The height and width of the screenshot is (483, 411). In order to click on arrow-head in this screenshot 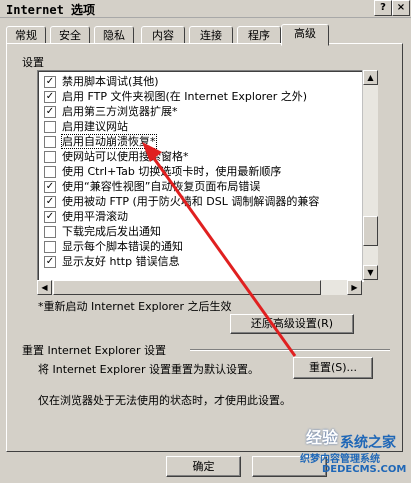, I will do `click(152, 152)`.